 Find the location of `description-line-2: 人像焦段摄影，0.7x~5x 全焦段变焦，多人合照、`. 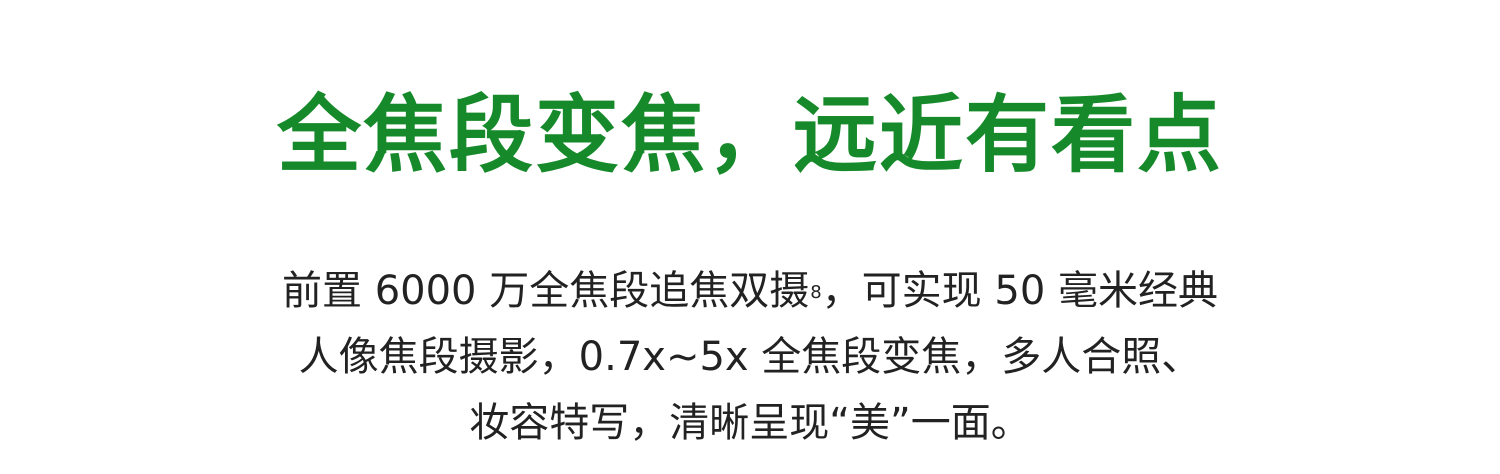

description-line-2: 人像焦段摄影，0.7x~5x 全焦段变焦，多人合照、 is located at coordinates (750, 357).